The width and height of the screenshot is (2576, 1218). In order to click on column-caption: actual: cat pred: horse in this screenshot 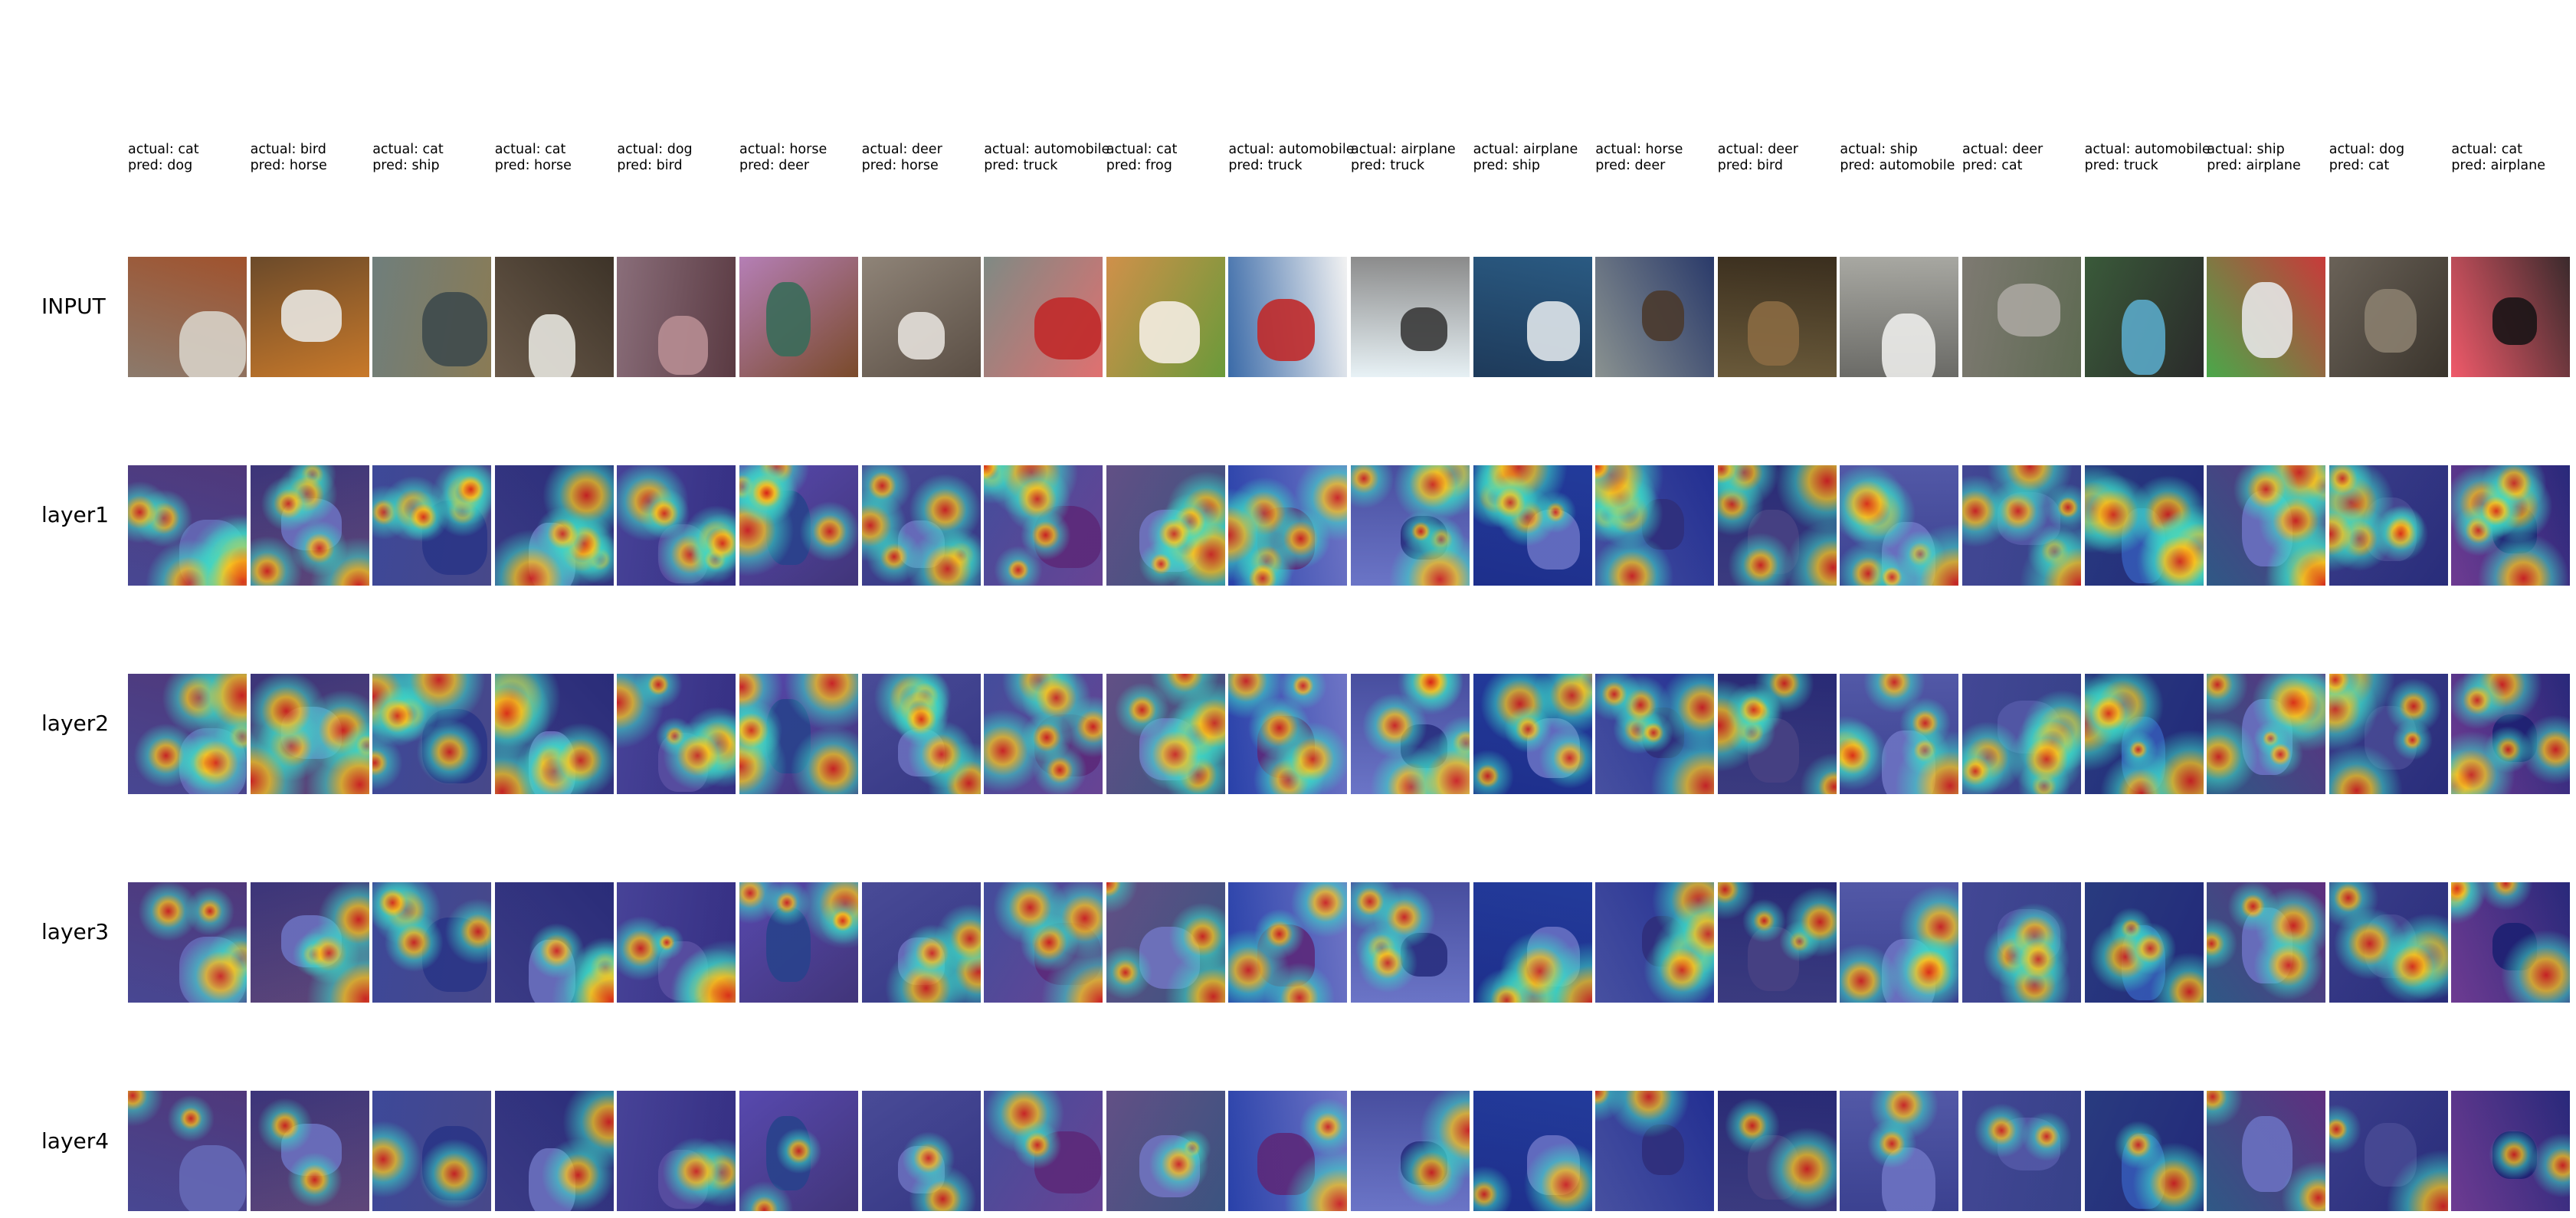, I will do `click(555, 158)`.